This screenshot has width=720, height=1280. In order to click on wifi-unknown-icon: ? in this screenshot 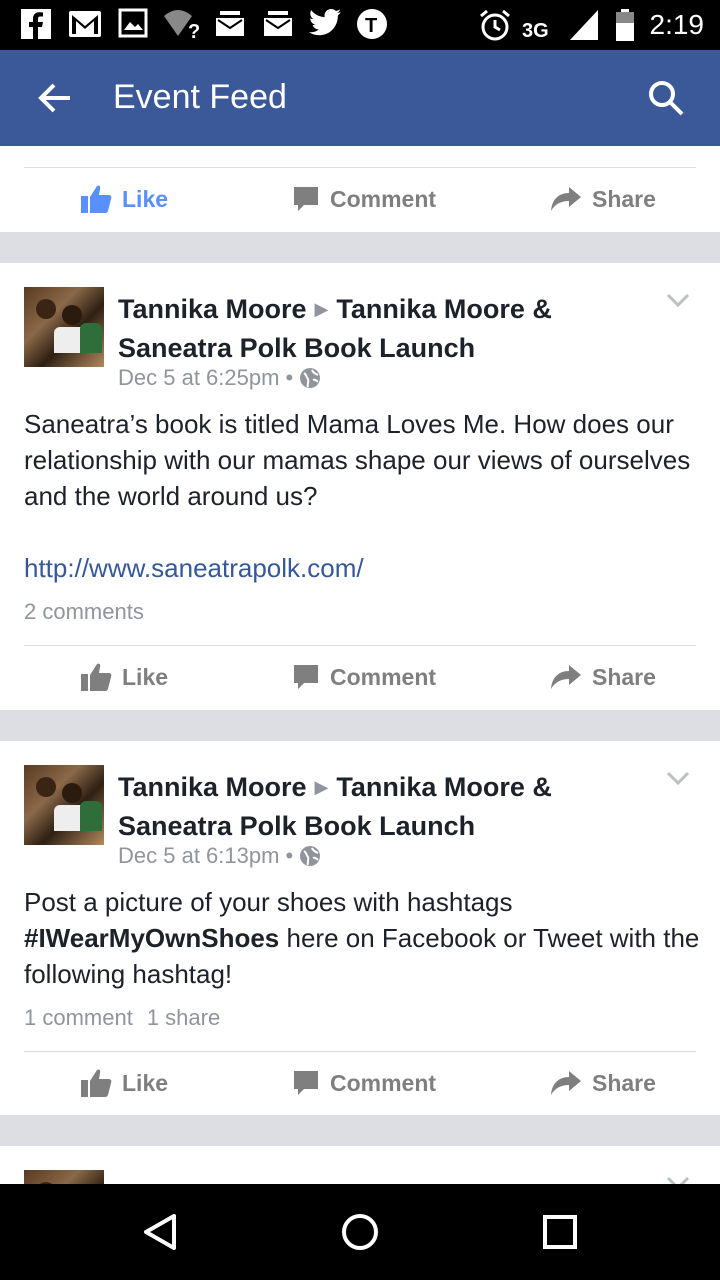, I will do `click(182, 25)`.